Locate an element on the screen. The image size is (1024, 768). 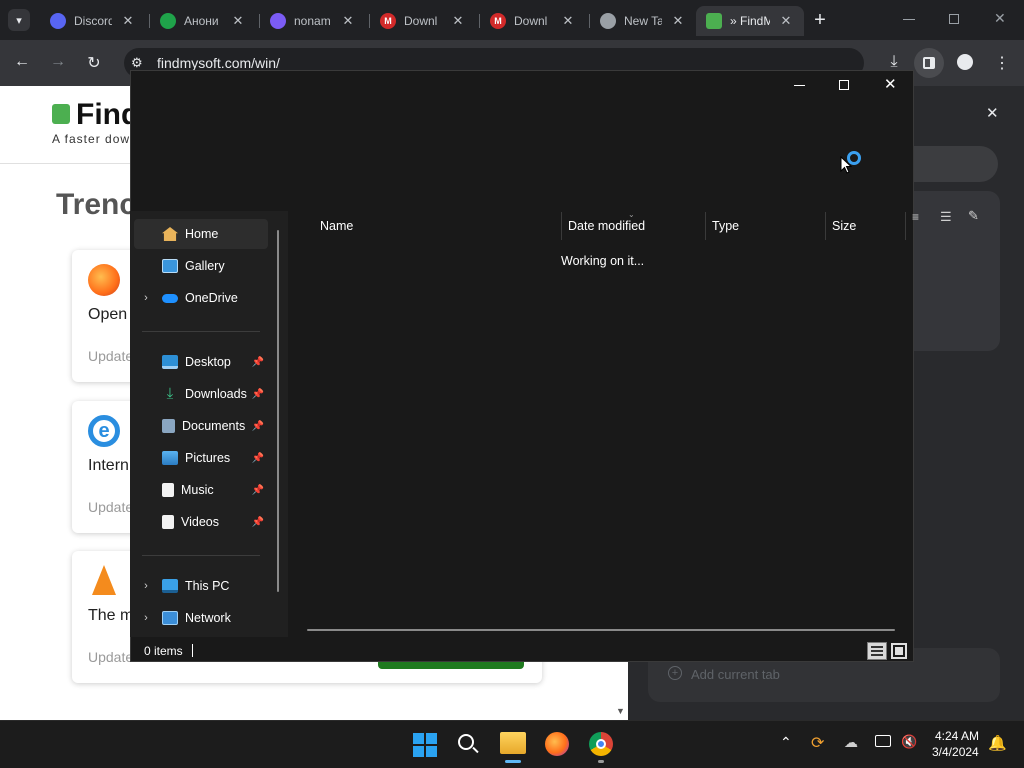
nav-label: Desktop is located at coordinates (208, 362).